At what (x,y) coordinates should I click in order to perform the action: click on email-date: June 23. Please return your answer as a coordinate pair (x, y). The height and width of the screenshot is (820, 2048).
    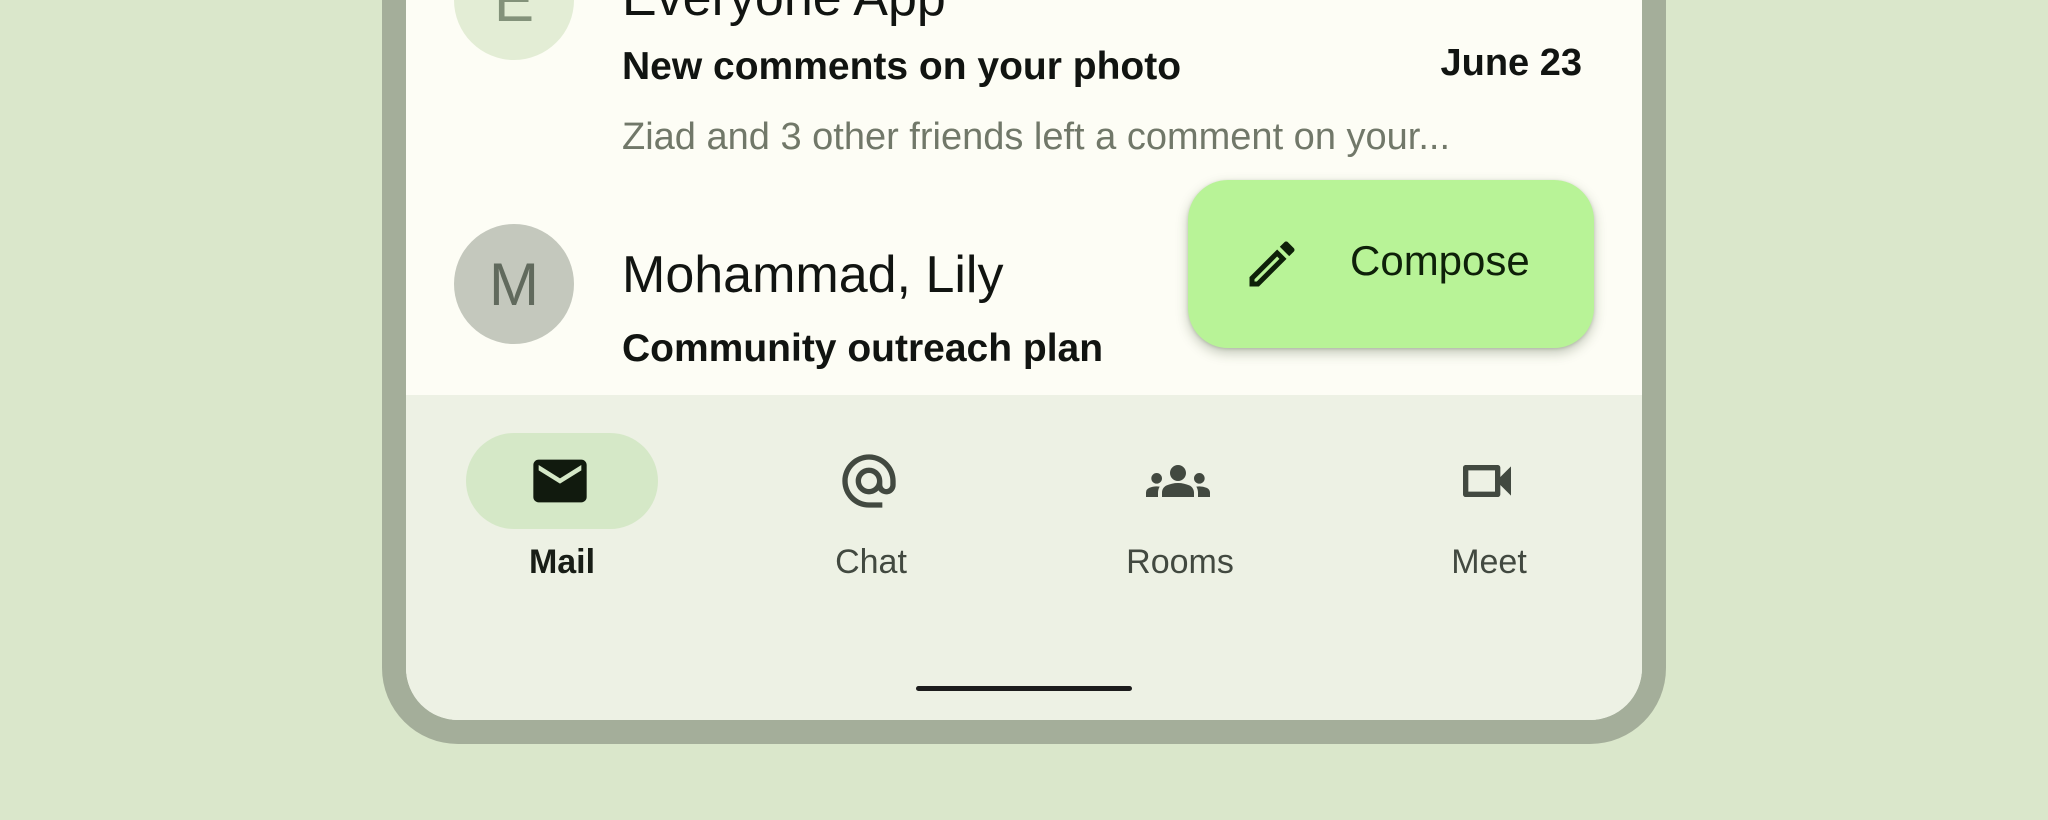
    Looking at the image, I should click on (1511, 63).